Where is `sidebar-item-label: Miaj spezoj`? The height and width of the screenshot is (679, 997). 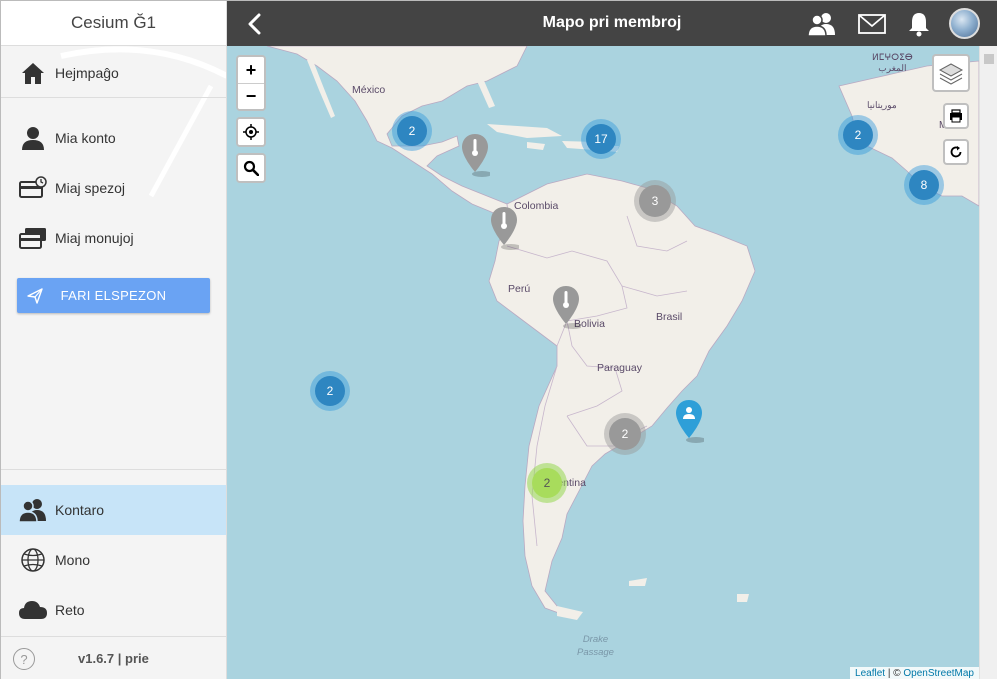
sidebar-item-label: Miaj spezoj is located at coordinates (90, 188).